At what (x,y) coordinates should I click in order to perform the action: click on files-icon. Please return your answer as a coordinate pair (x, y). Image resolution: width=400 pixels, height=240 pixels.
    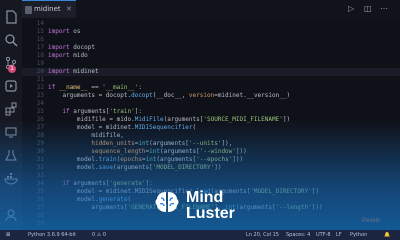
    Looking at the image, I should click on (11, 17).